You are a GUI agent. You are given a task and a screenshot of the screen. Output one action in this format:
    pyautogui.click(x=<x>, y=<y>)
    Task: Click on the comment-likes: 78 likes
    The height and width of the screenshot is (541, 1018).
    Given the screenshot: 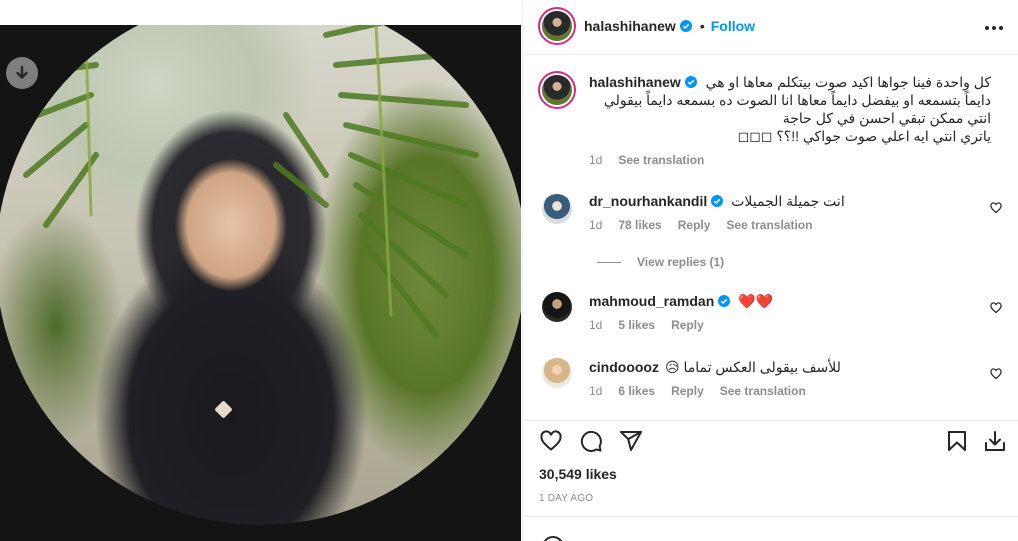 What is the action you would take?
    pyautogui.click(x=639, y=225)
    